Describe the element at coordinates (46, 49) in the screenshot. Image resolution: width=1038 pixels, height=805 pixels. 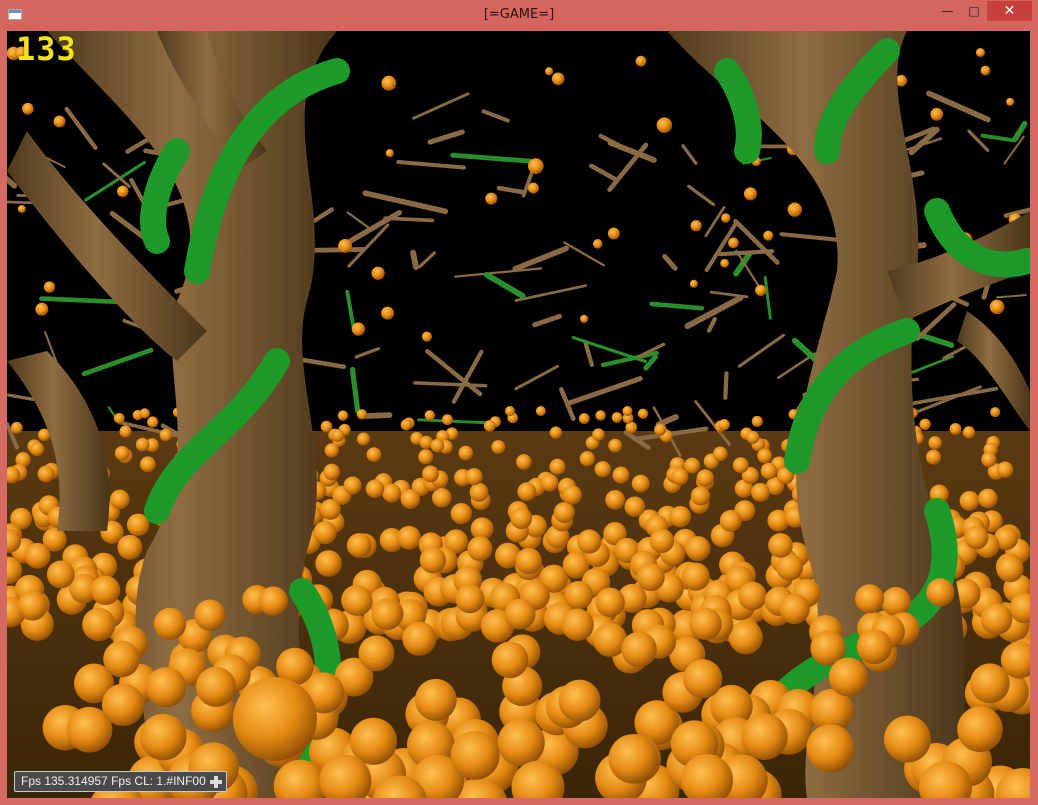
I see `score-counter: 133` at that location.